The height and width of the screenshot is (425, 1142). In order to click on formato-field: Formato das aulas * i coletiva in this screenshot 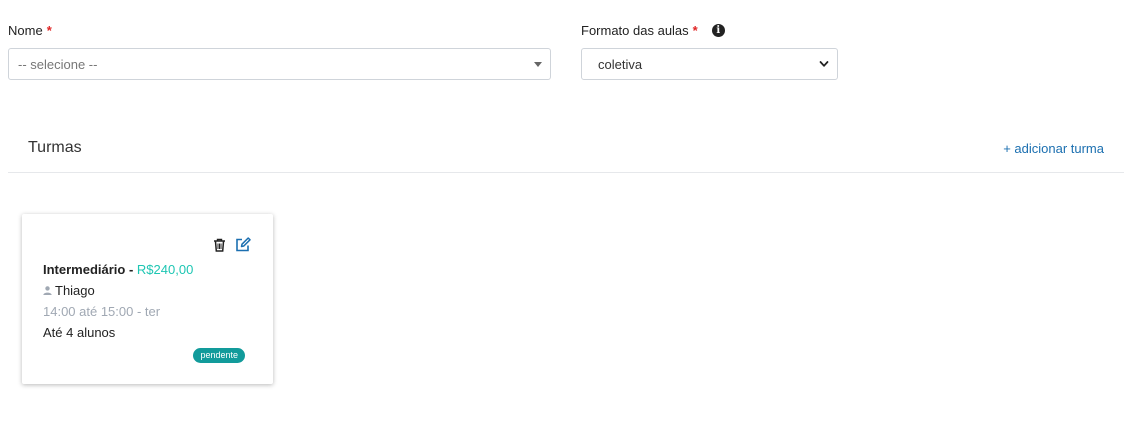, I will do `click(709, 50)`.